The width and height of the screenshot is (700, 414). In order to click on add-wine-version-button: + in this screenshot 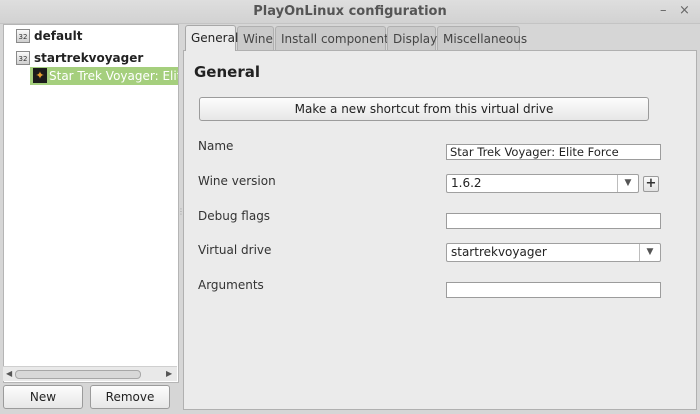, I will do `click(651, 184)`.